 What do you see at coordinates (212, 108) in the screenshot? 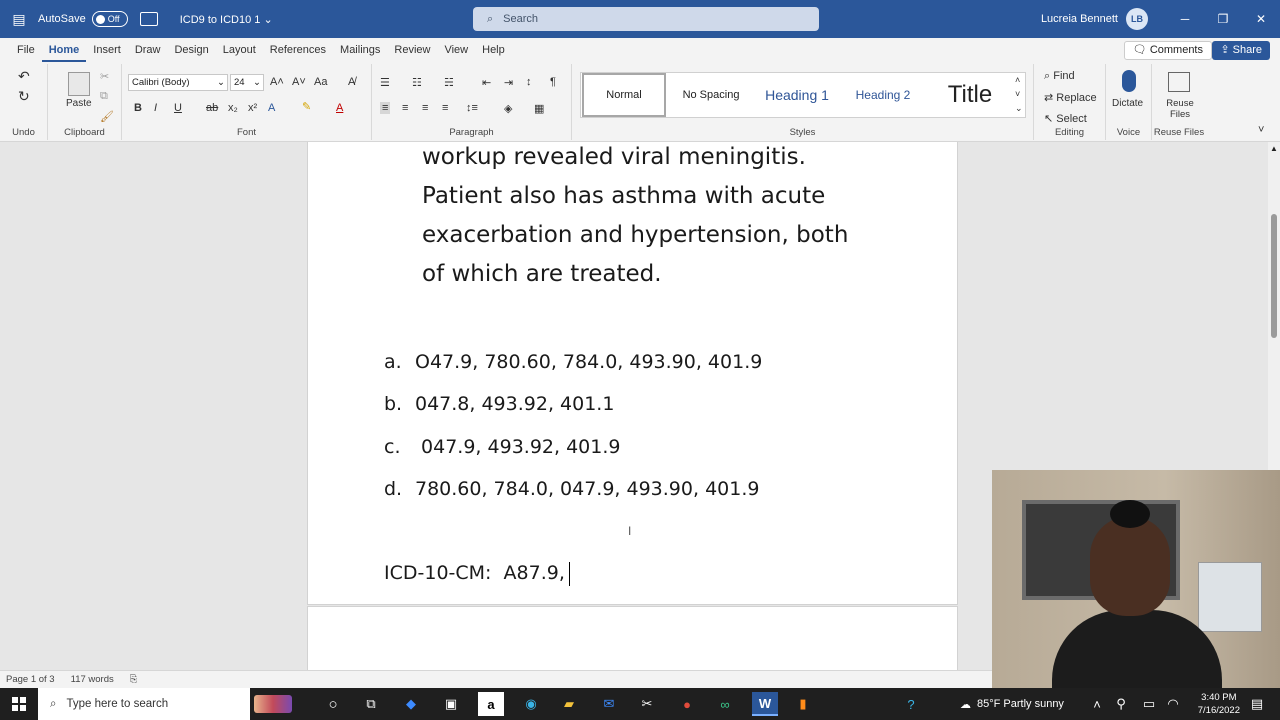
I see `strikethrough-icon: ab` at bounding box center [212, 108].